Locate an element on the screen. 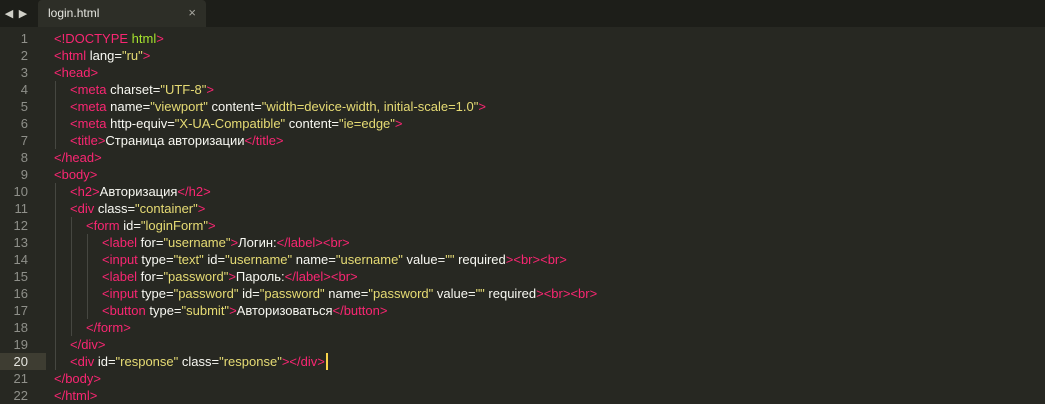  code-token: charset= is located at coordinates (133, 89).